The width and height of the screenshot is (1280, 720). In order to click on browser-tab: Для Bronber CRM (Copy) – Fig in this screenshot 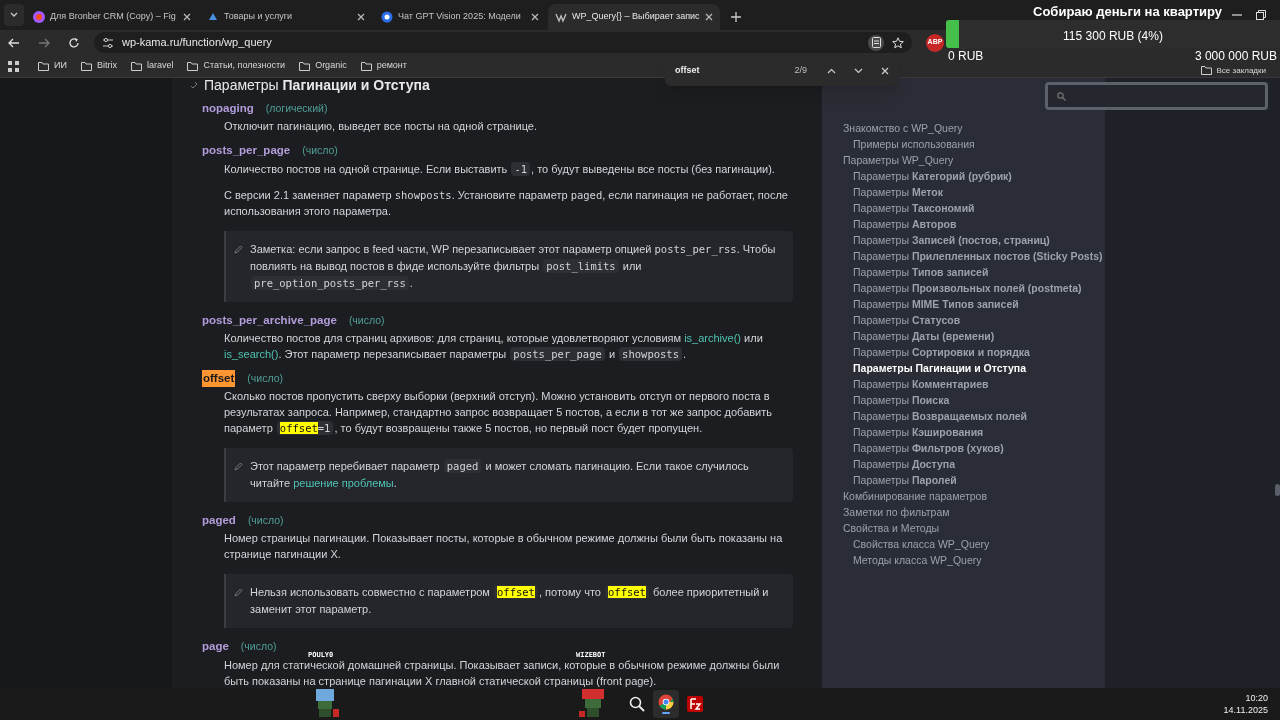, I will do `click(112, 17)`.